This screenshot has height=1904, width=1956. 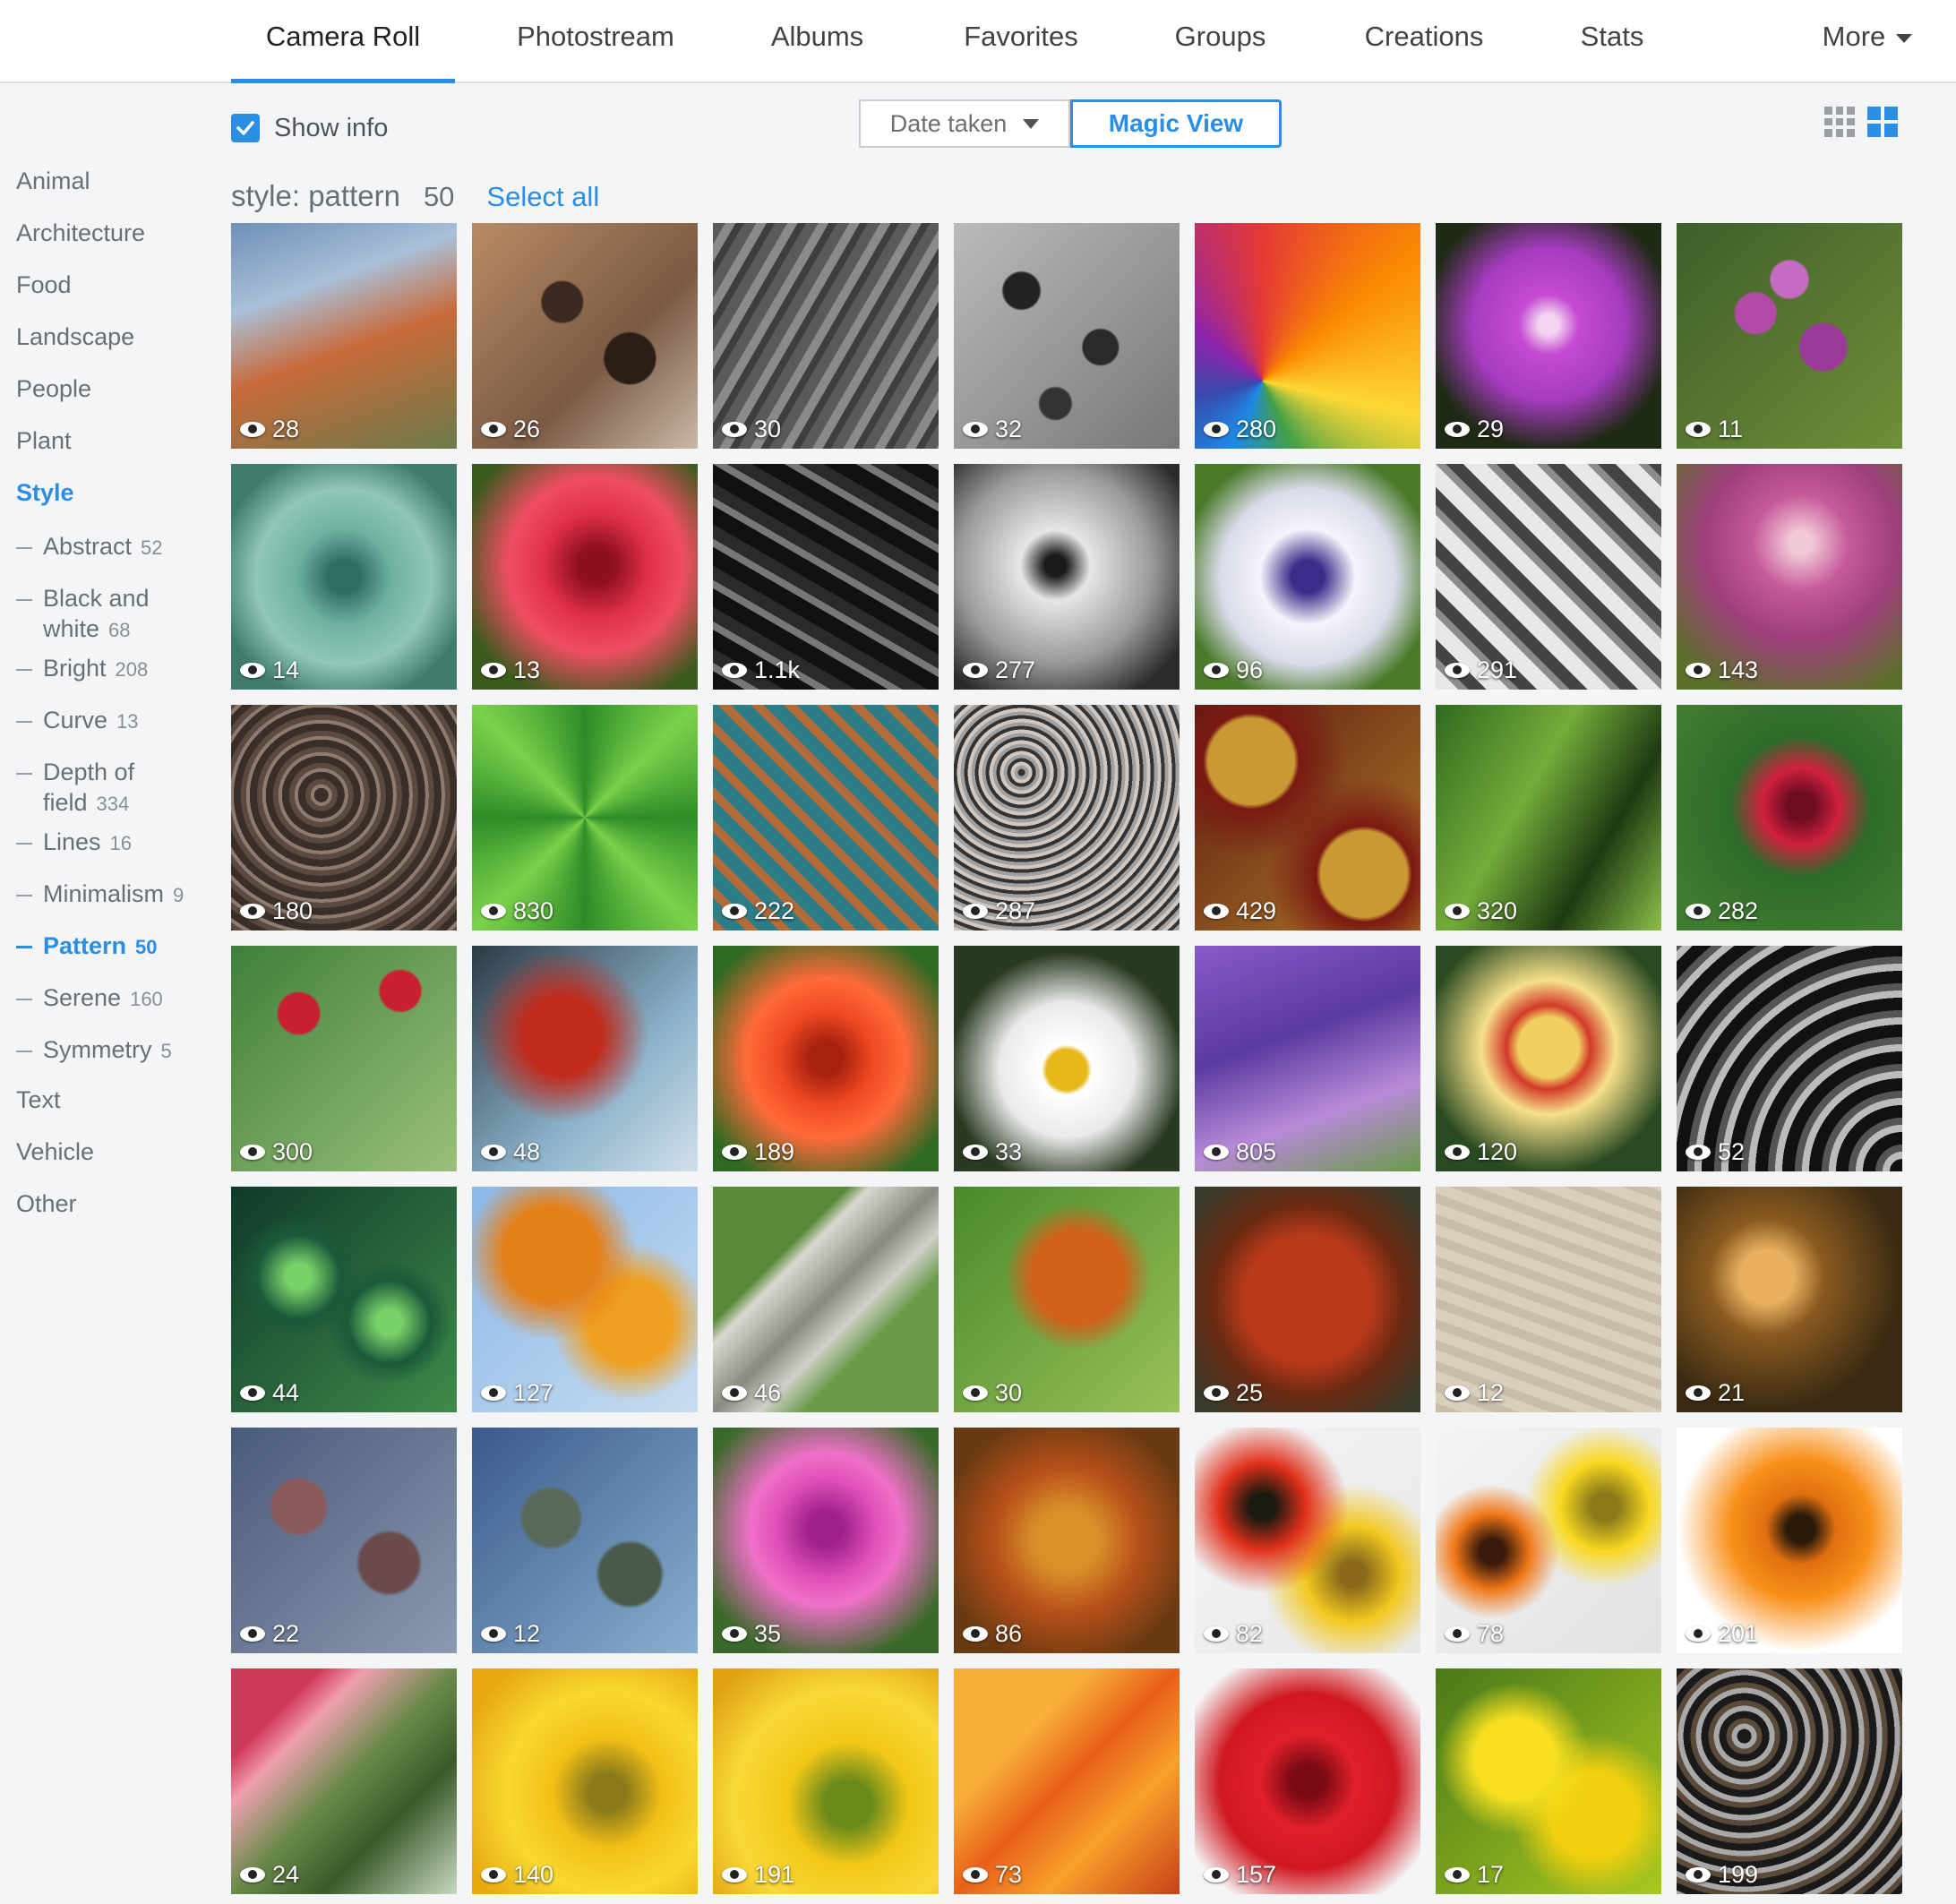 I want to click on photo-tile: 201, so click(x=1789, y=1541).